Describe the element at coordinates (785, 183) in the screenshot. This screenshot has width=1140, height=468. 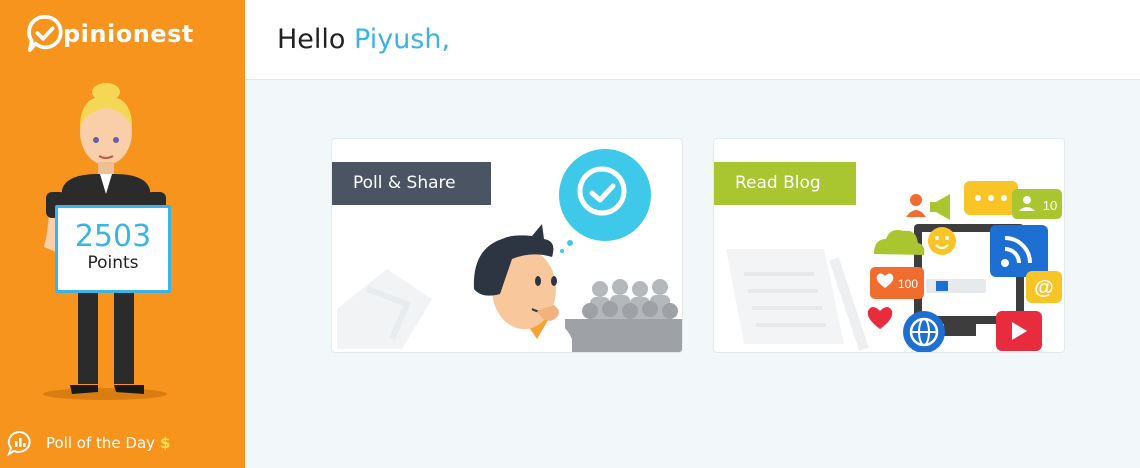
I see `read-blog-label: Read Blog` at that location.